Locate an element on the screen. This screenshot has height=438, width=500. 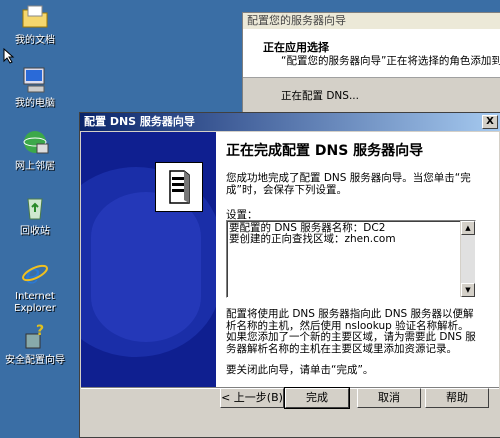
desktop-icon-my-computer: 我的电脑 is located at coordinates (35, 87).